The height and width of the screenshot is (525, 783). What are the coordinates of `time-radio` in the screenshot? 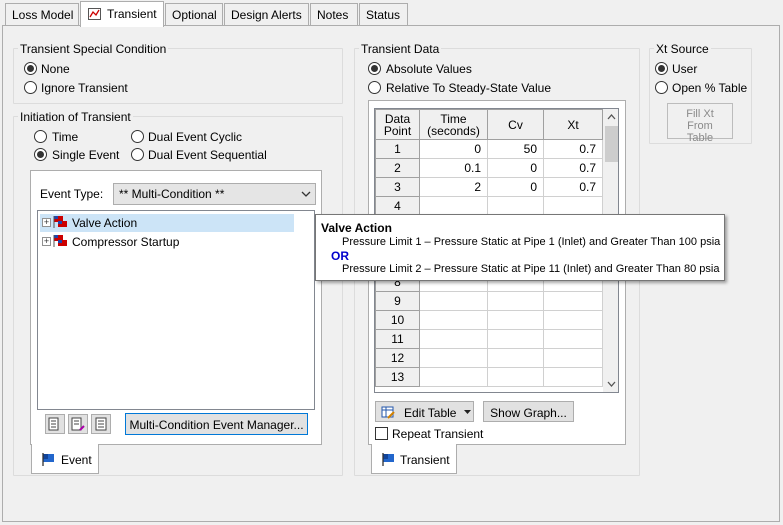 It's located at (40, 136).